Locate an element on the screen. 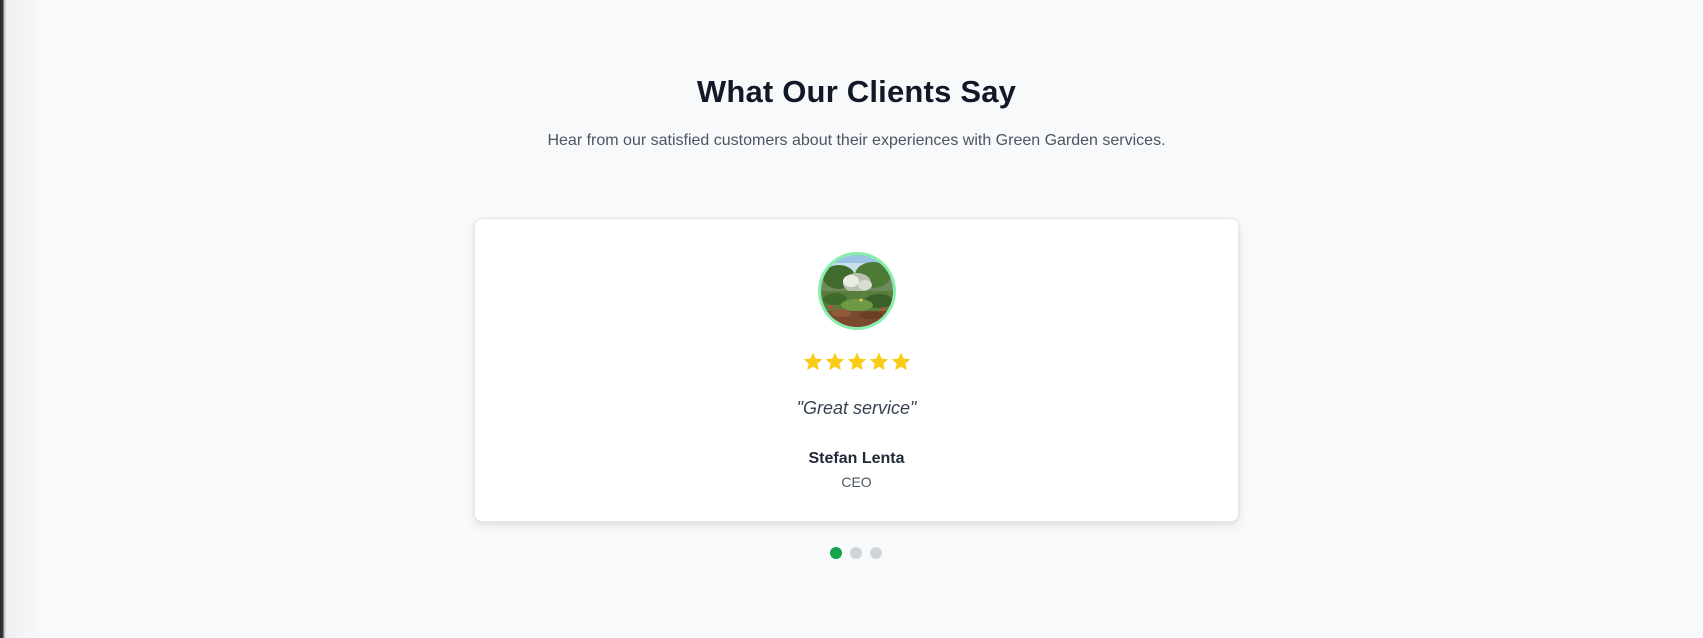 Image resolution: width=1703 pixels, height=638 pixels. client-name: Stefan Lenta is located at coordinates (856, 458).